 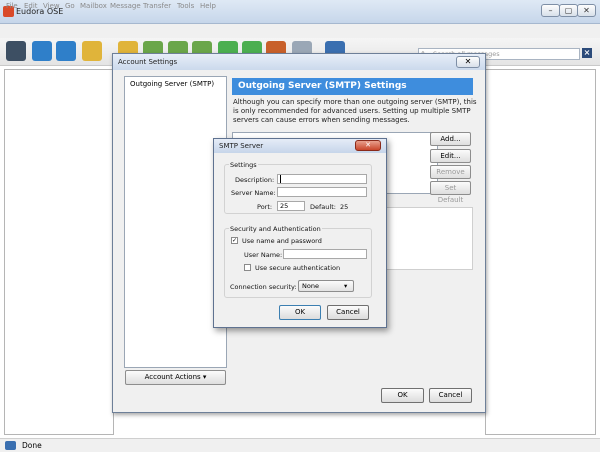 What do you see at coordinates (550, 10) in the screenshot?
I see `minimize-button: –` at bounding box center [550, 10].